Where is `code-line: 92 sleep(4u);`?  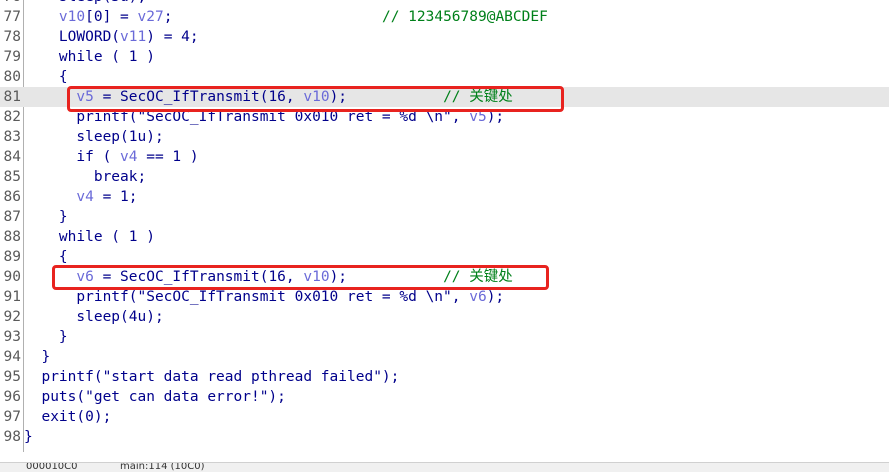 code-line: 92 sleep(4u); is located at coordinates (444, 317).